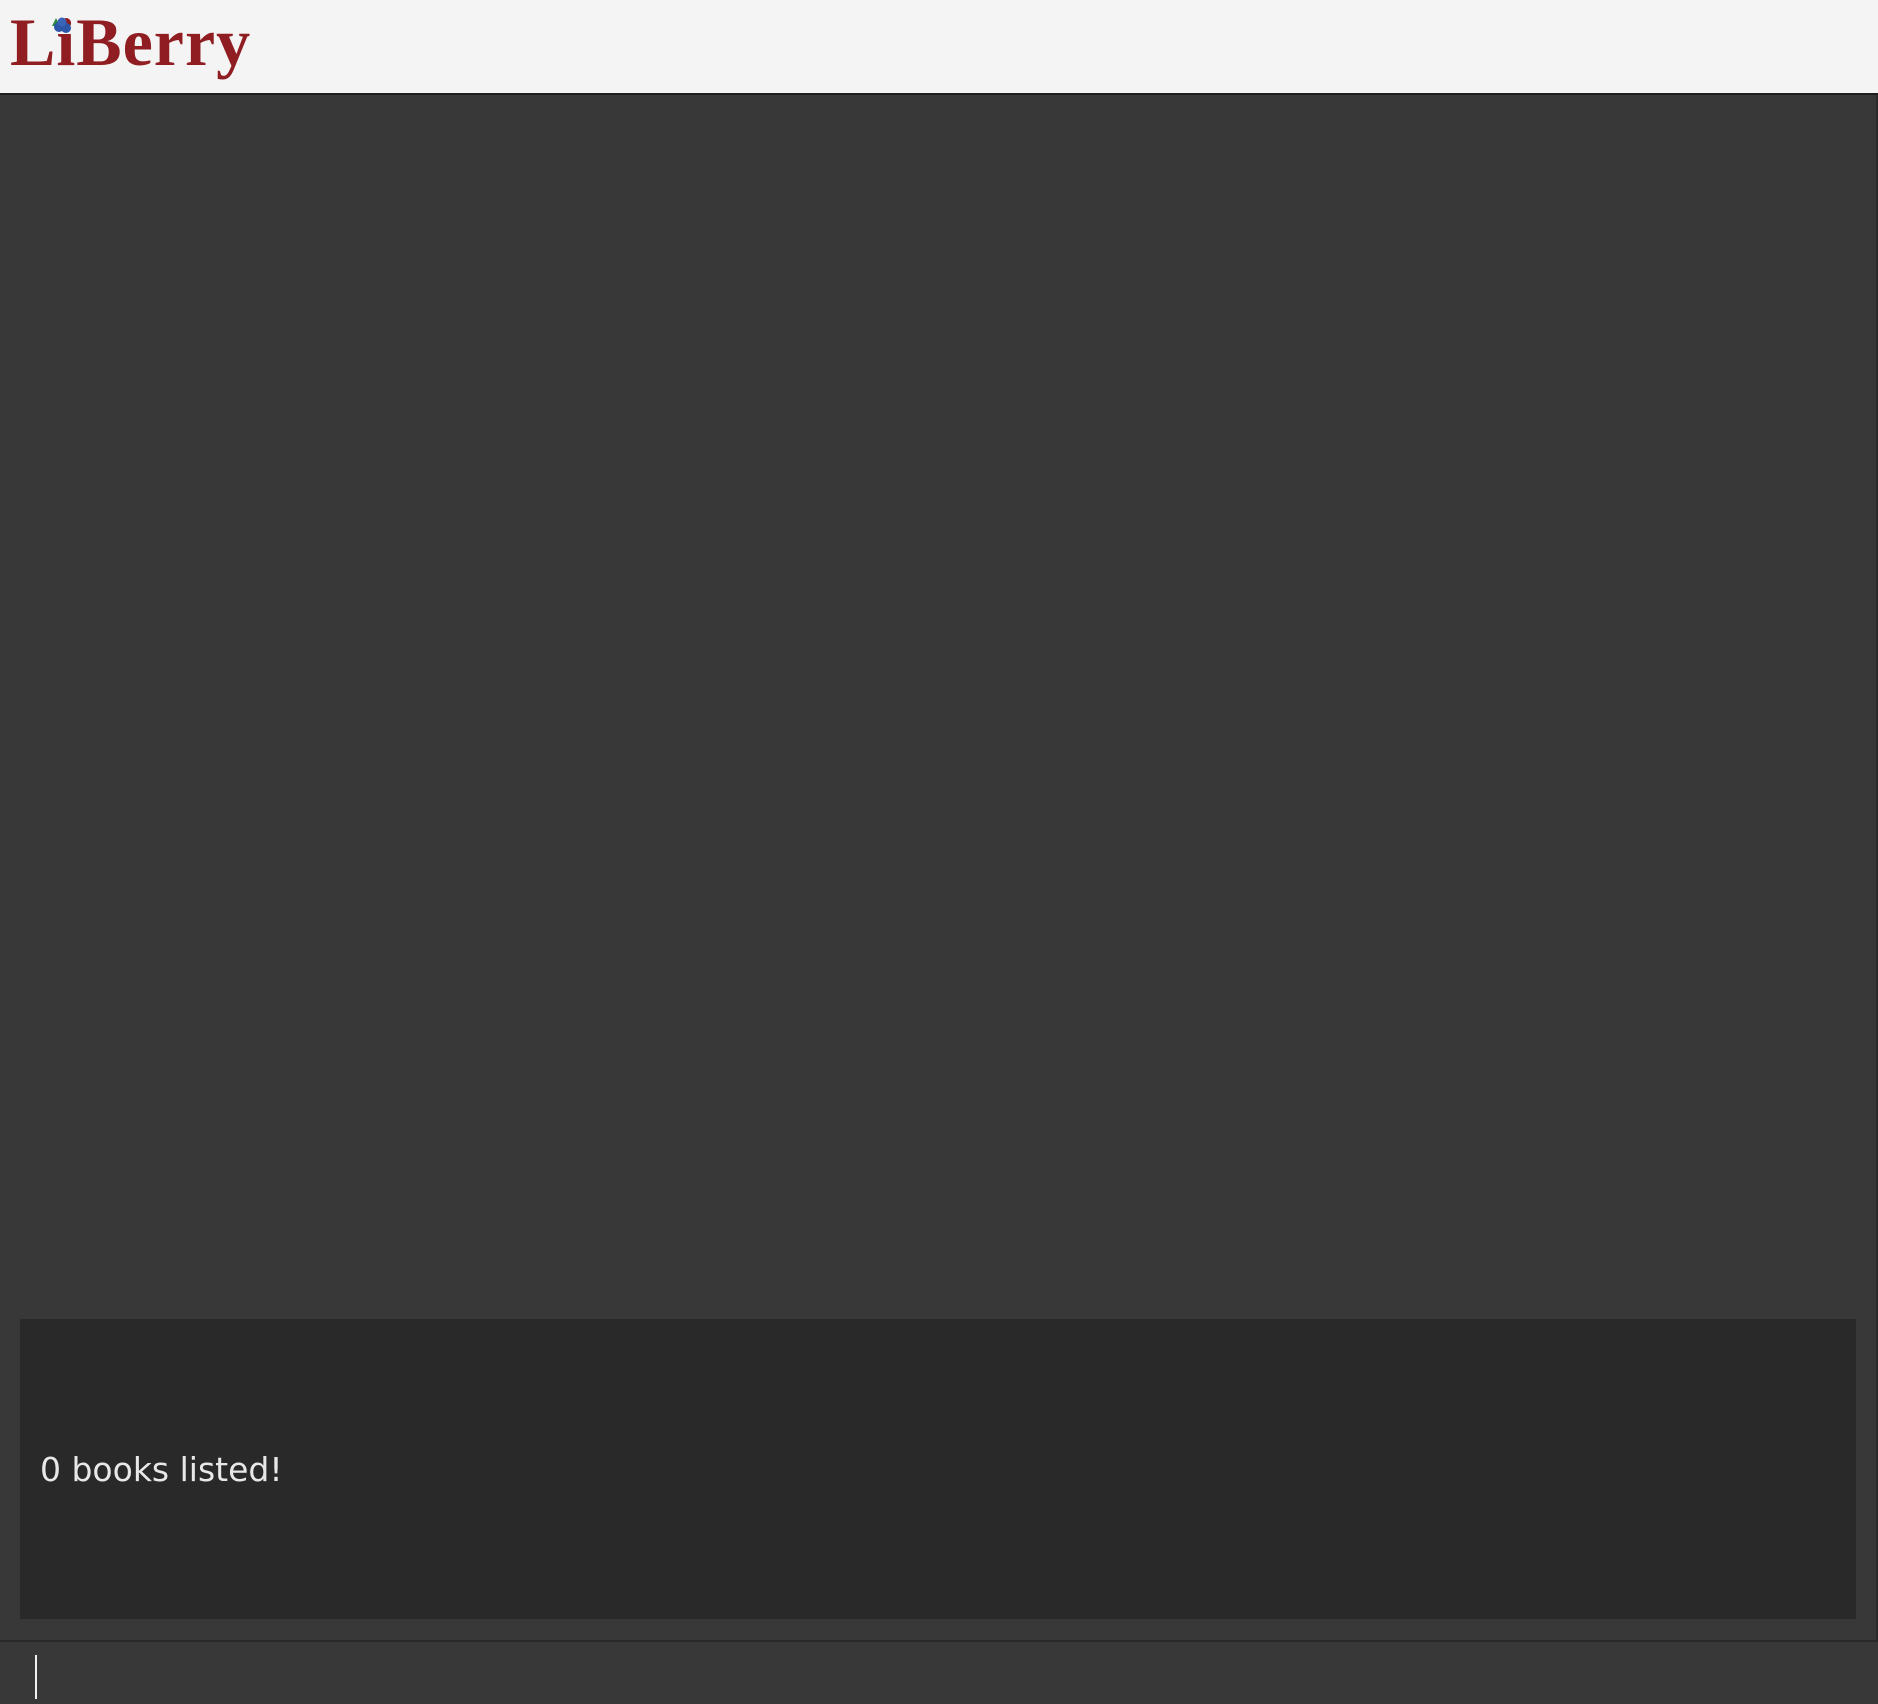 The image size is (1878, 1704). What do you see at coordinates (36, 1677) in the screenshot?
I see `text-cursor` at bounding box center [36, 1677].